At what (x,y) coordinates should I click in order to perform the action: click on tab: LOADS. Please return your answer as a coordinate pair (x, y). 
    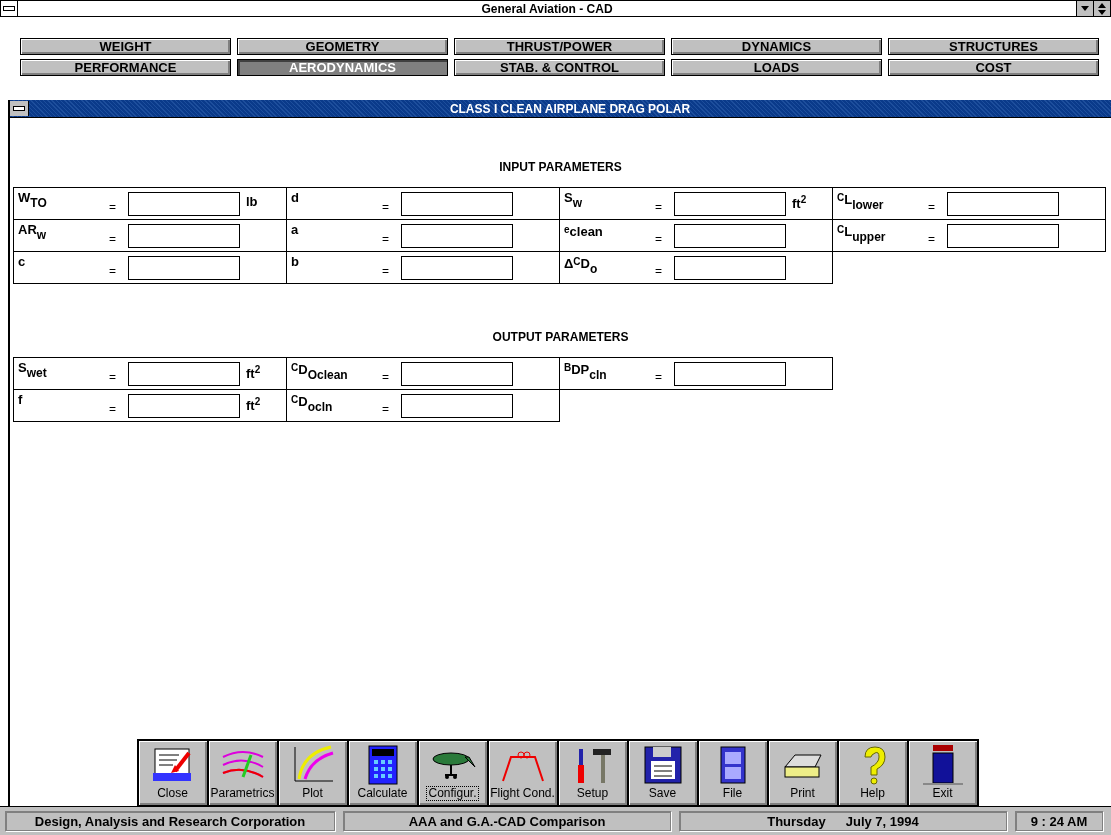
    Looking at the image, I should click on (776, 67).